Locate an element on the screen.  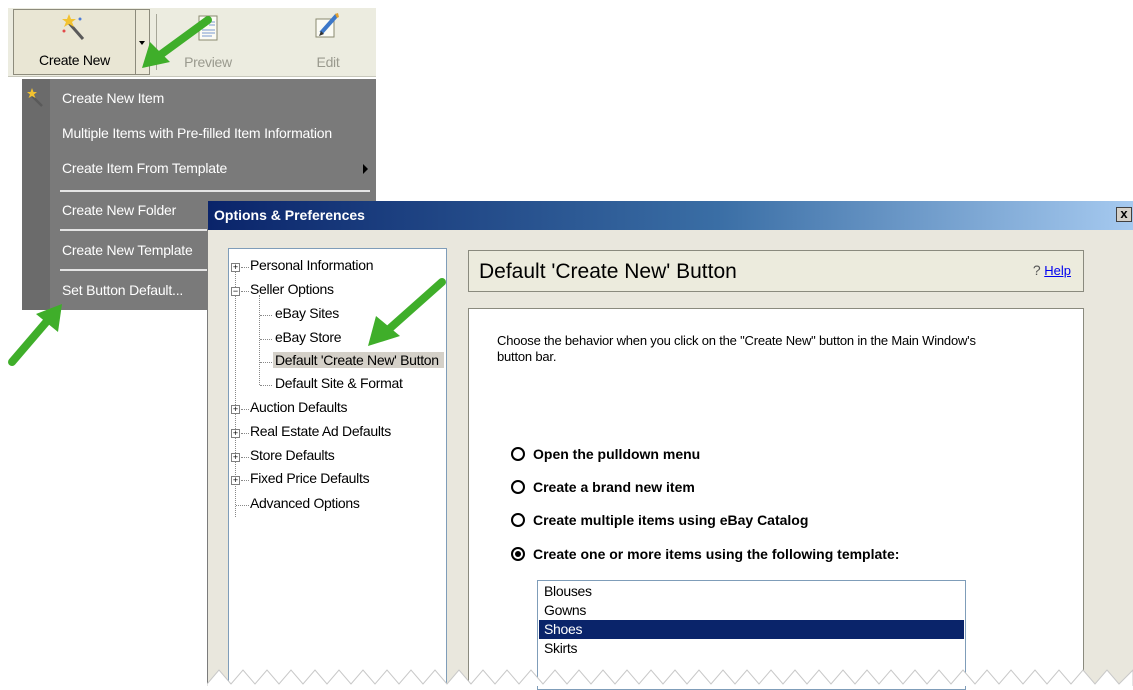
menu-item-label: Create New Item is located at coordinates (113, 98).